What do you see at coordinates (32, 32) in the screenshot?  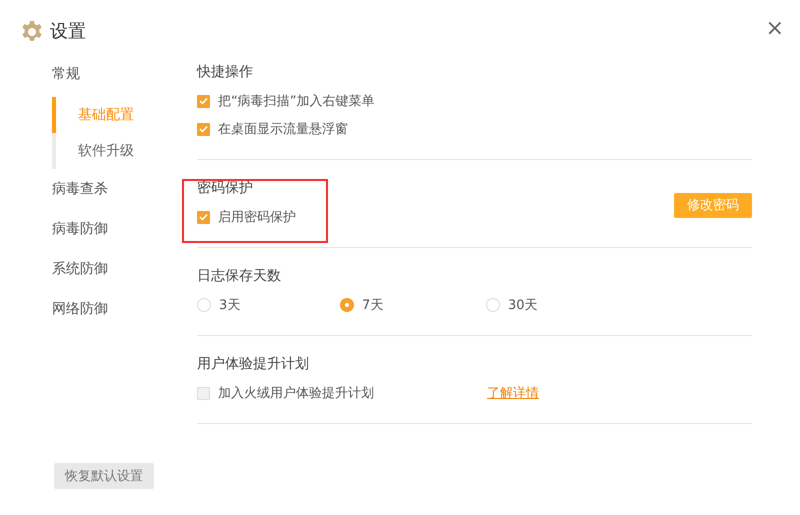 I see `gear-icon` at bounding box center [32, 32].